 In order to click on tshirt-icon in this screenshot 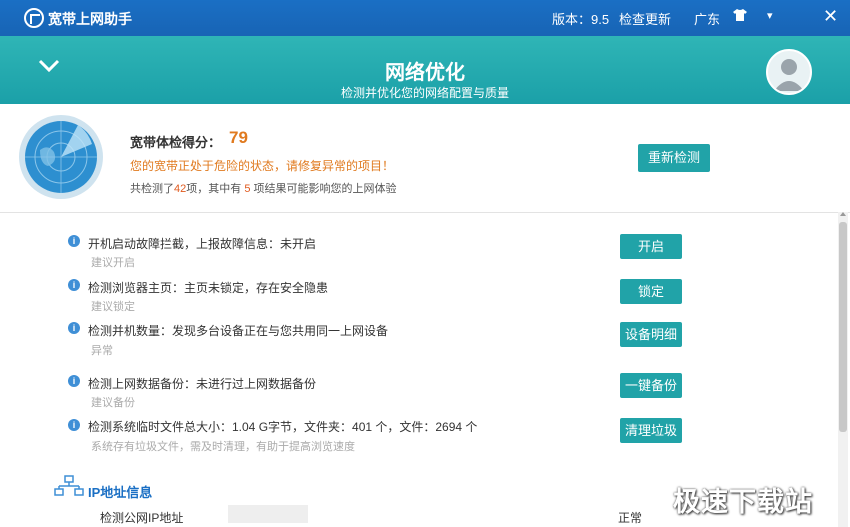, I will do `click(740, 16)`.